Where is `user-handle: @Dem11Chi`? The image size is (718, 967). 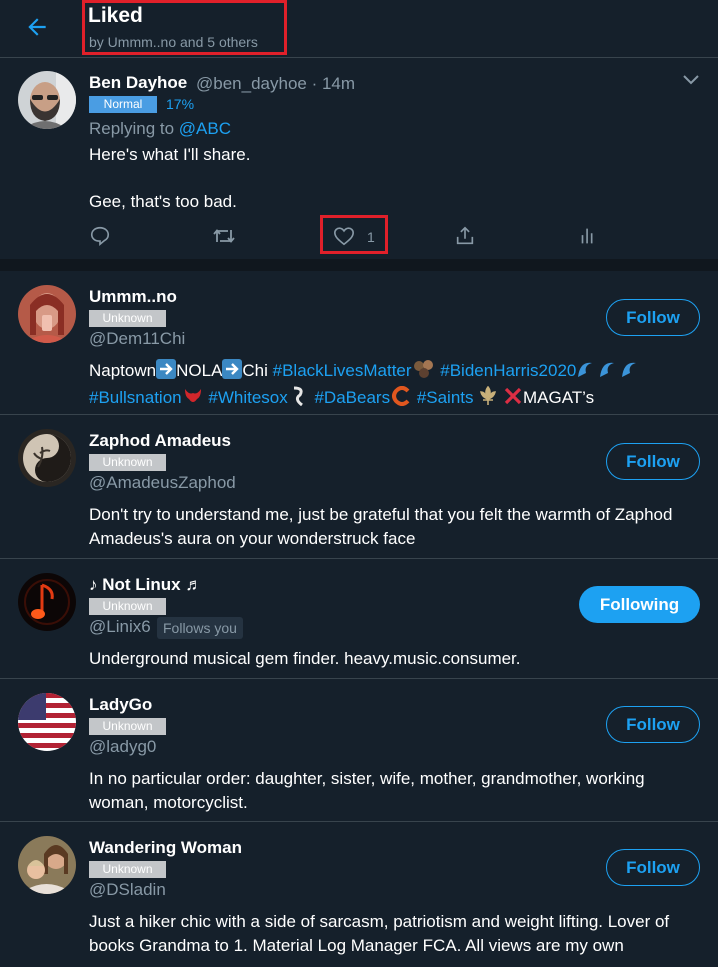
user-handle: @Dem11Chi is located at coordinates (137, 339).